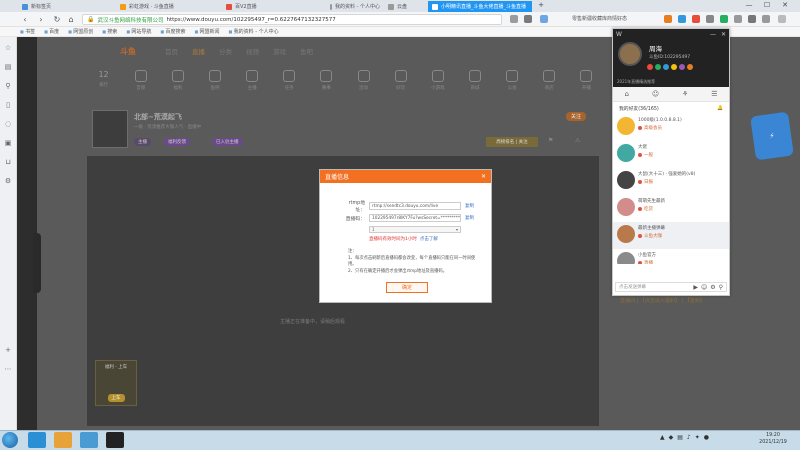 This screenshot has width=800, height=450. I want to click on chat-input: 点击发送弹幕 ▶ ☺ ⚙ ⚲, so click(671, 287).